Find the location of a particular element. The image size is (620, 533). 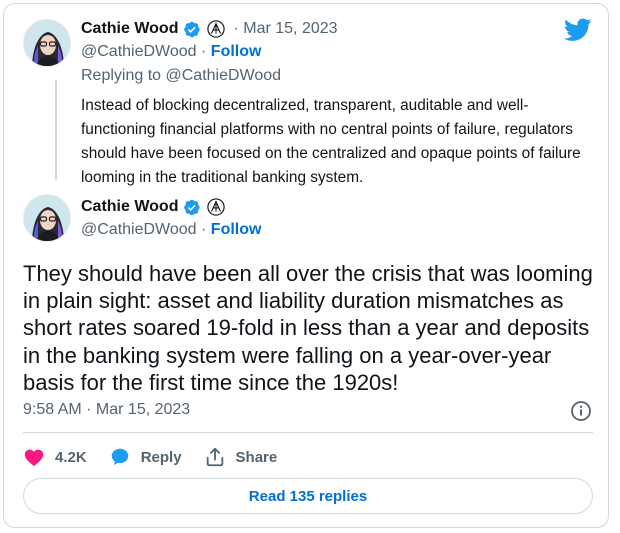

like-button: 4.2K is located at coordinates (55, 457).